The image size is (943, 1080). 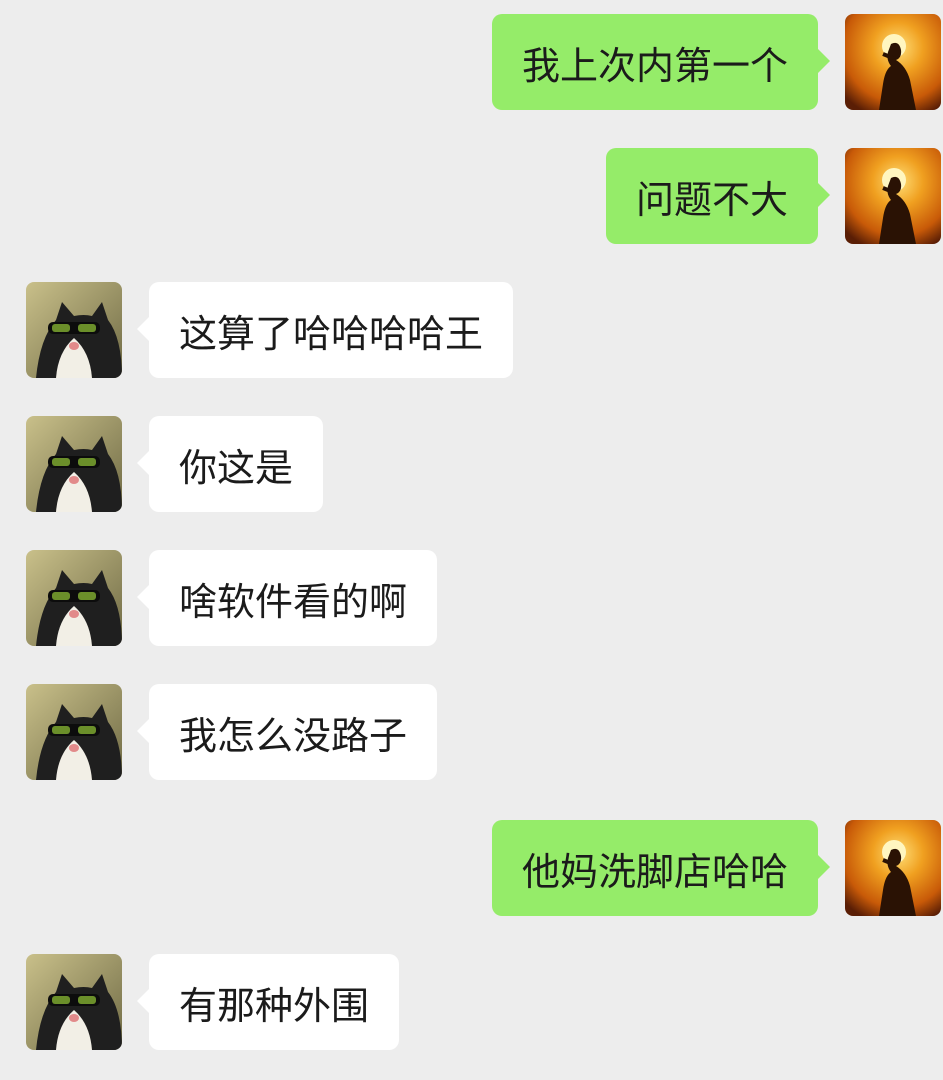 I want to click on message-text: 这算了哈哈哈哈王, so click(x=331, y=333).